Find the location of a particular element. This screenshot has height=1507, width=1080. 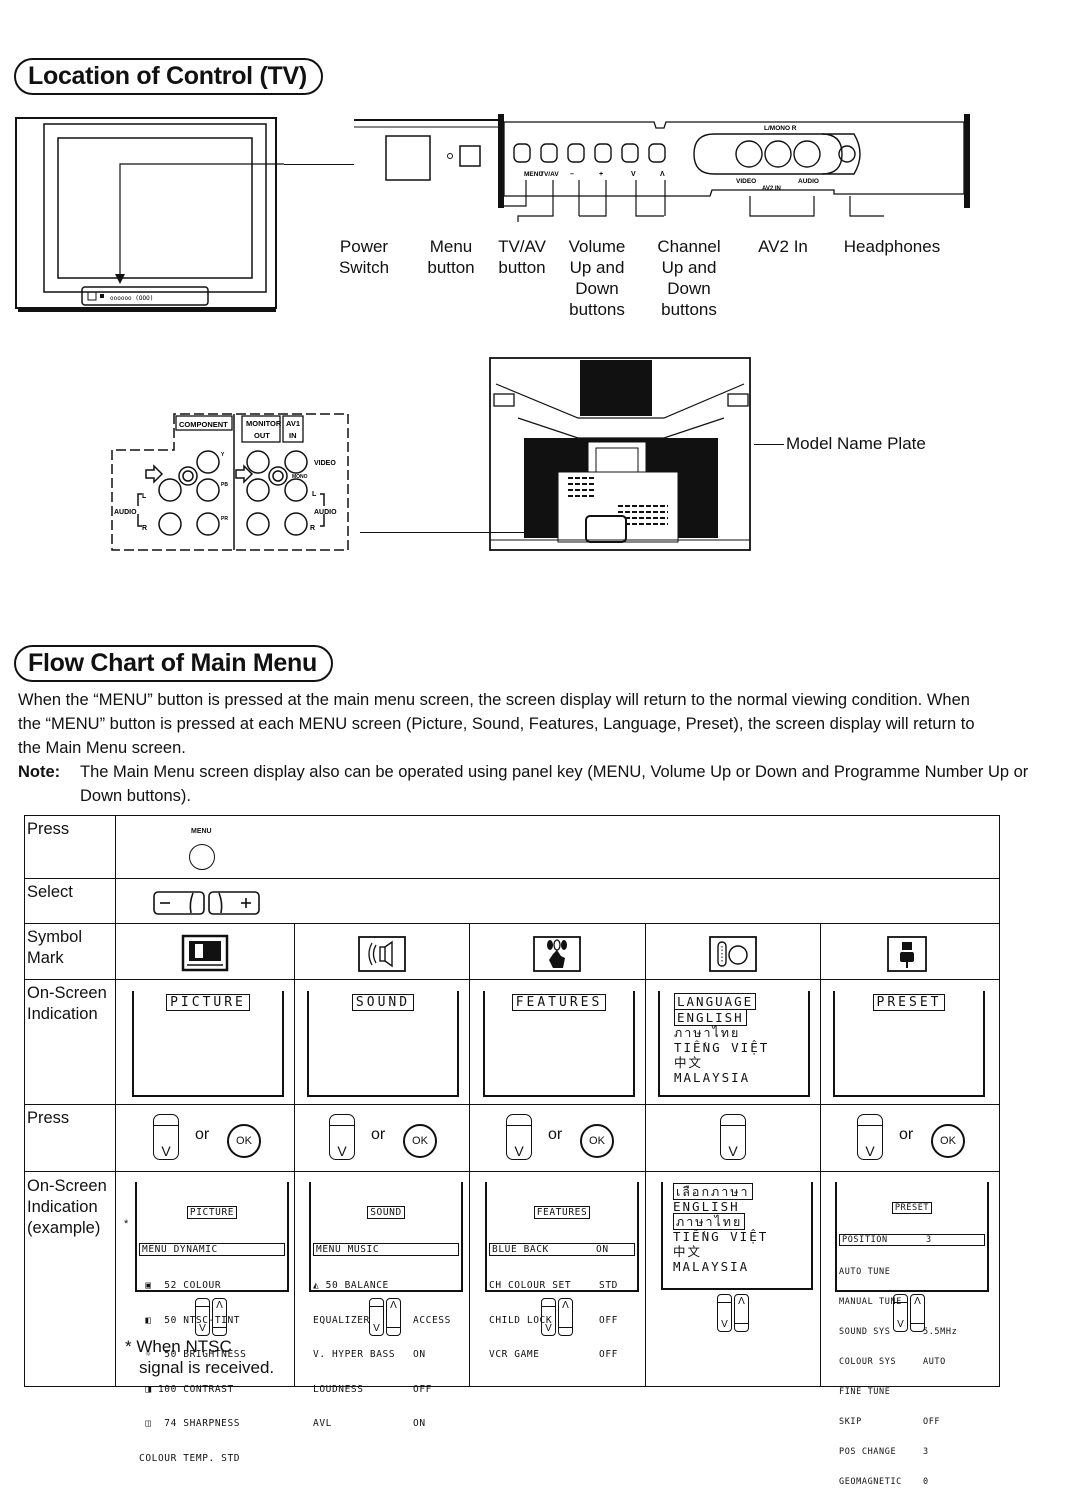

row-label-on-screen-indication: On-Screen Indication is located at coordinates (67, 1003).